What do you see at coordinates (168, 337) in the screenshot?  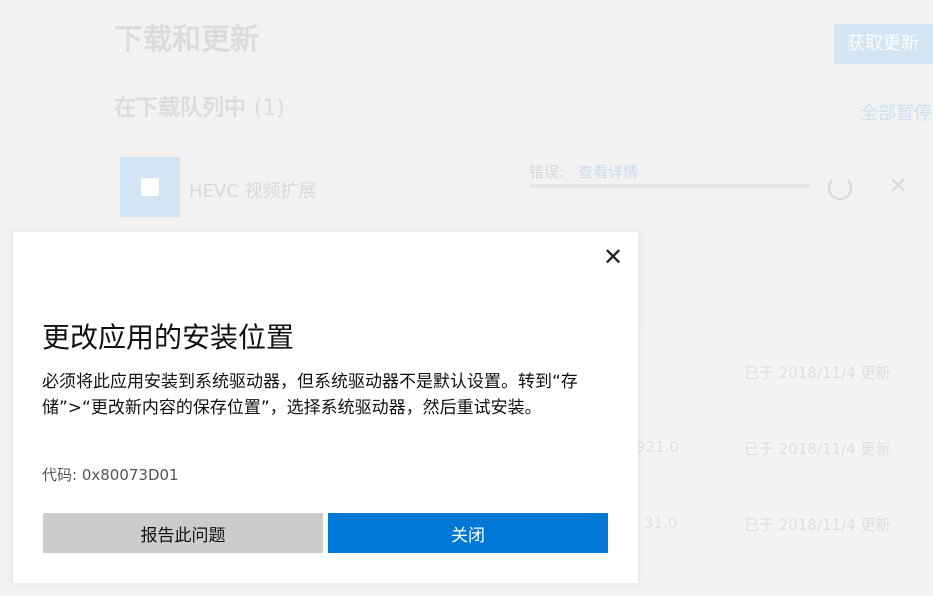 I see `dialog-title: 更改应用的安装位置` at bounding box center [168, 337].